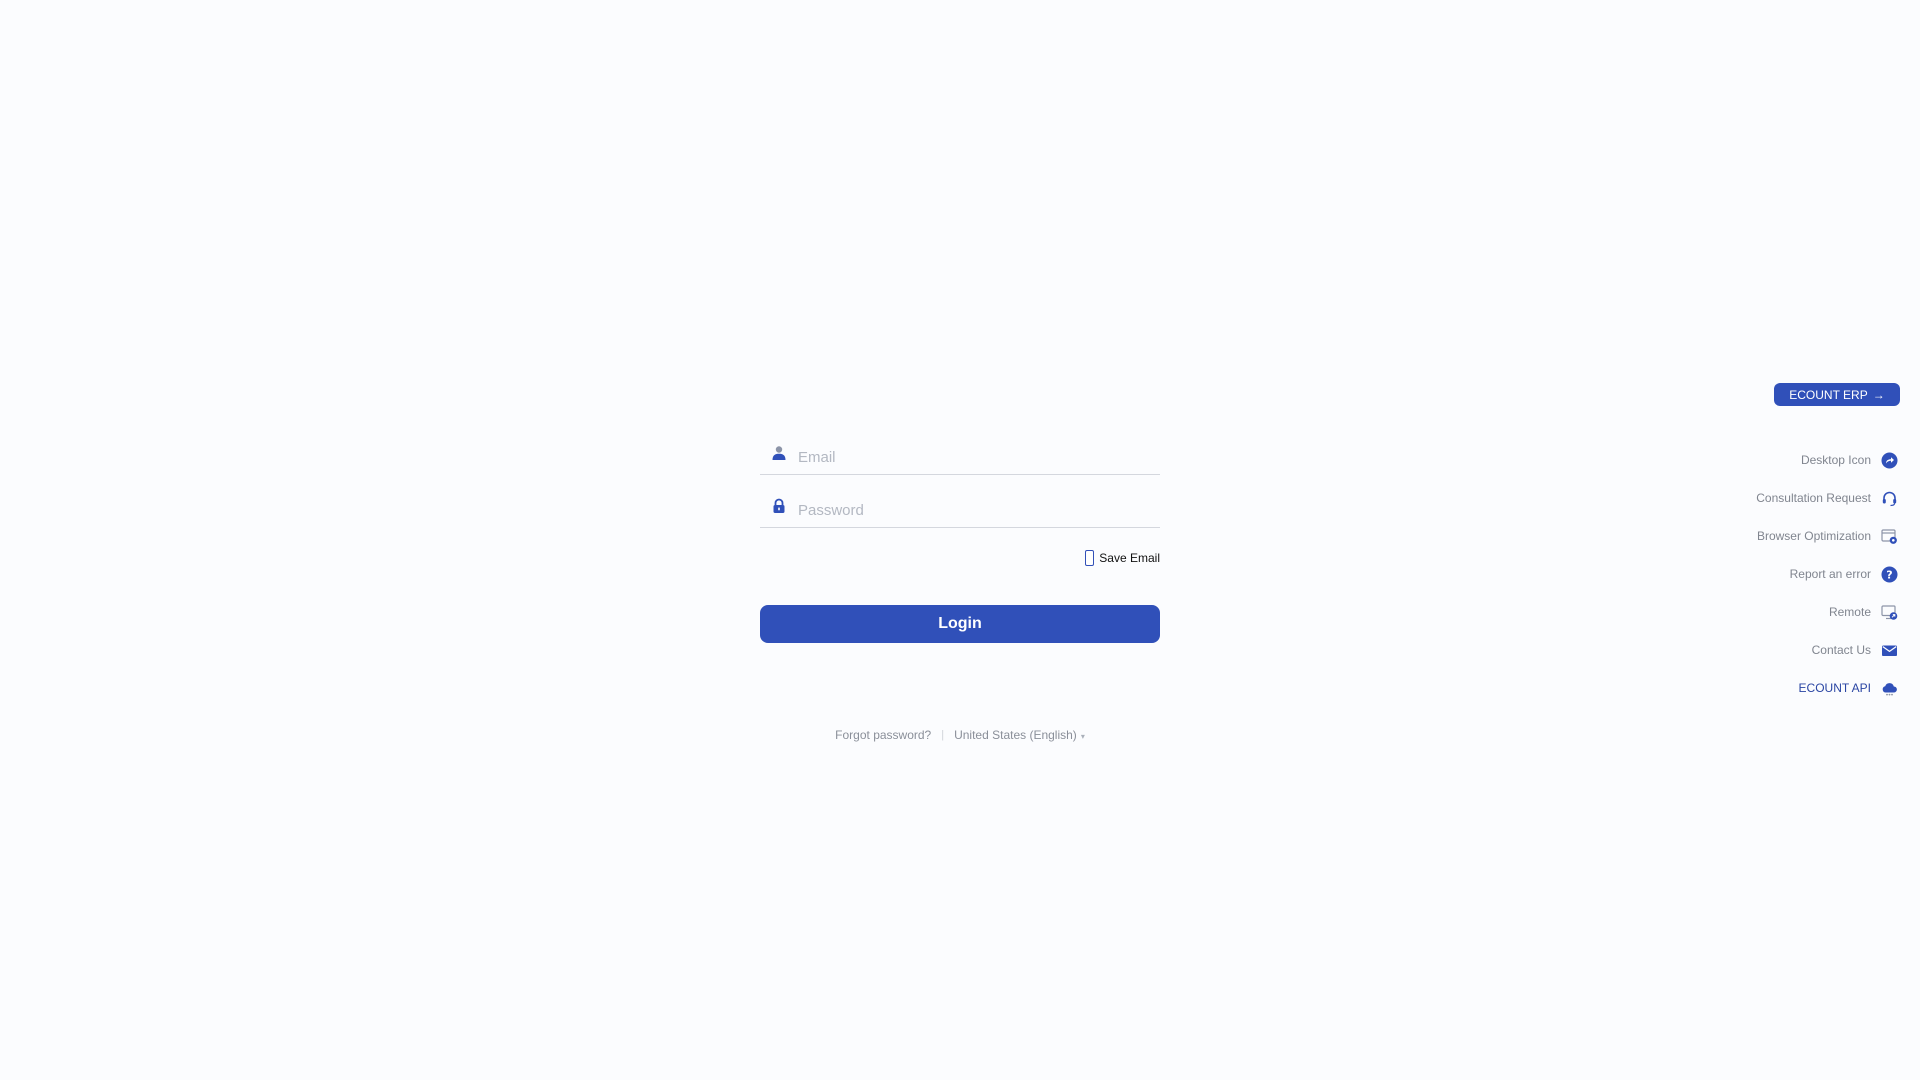 This screenshot has width=1920, height=1080. Describe the element at coordinates (1834, 688) in the screenshot. I see `side-item-label: ECOUNT API` at that location.